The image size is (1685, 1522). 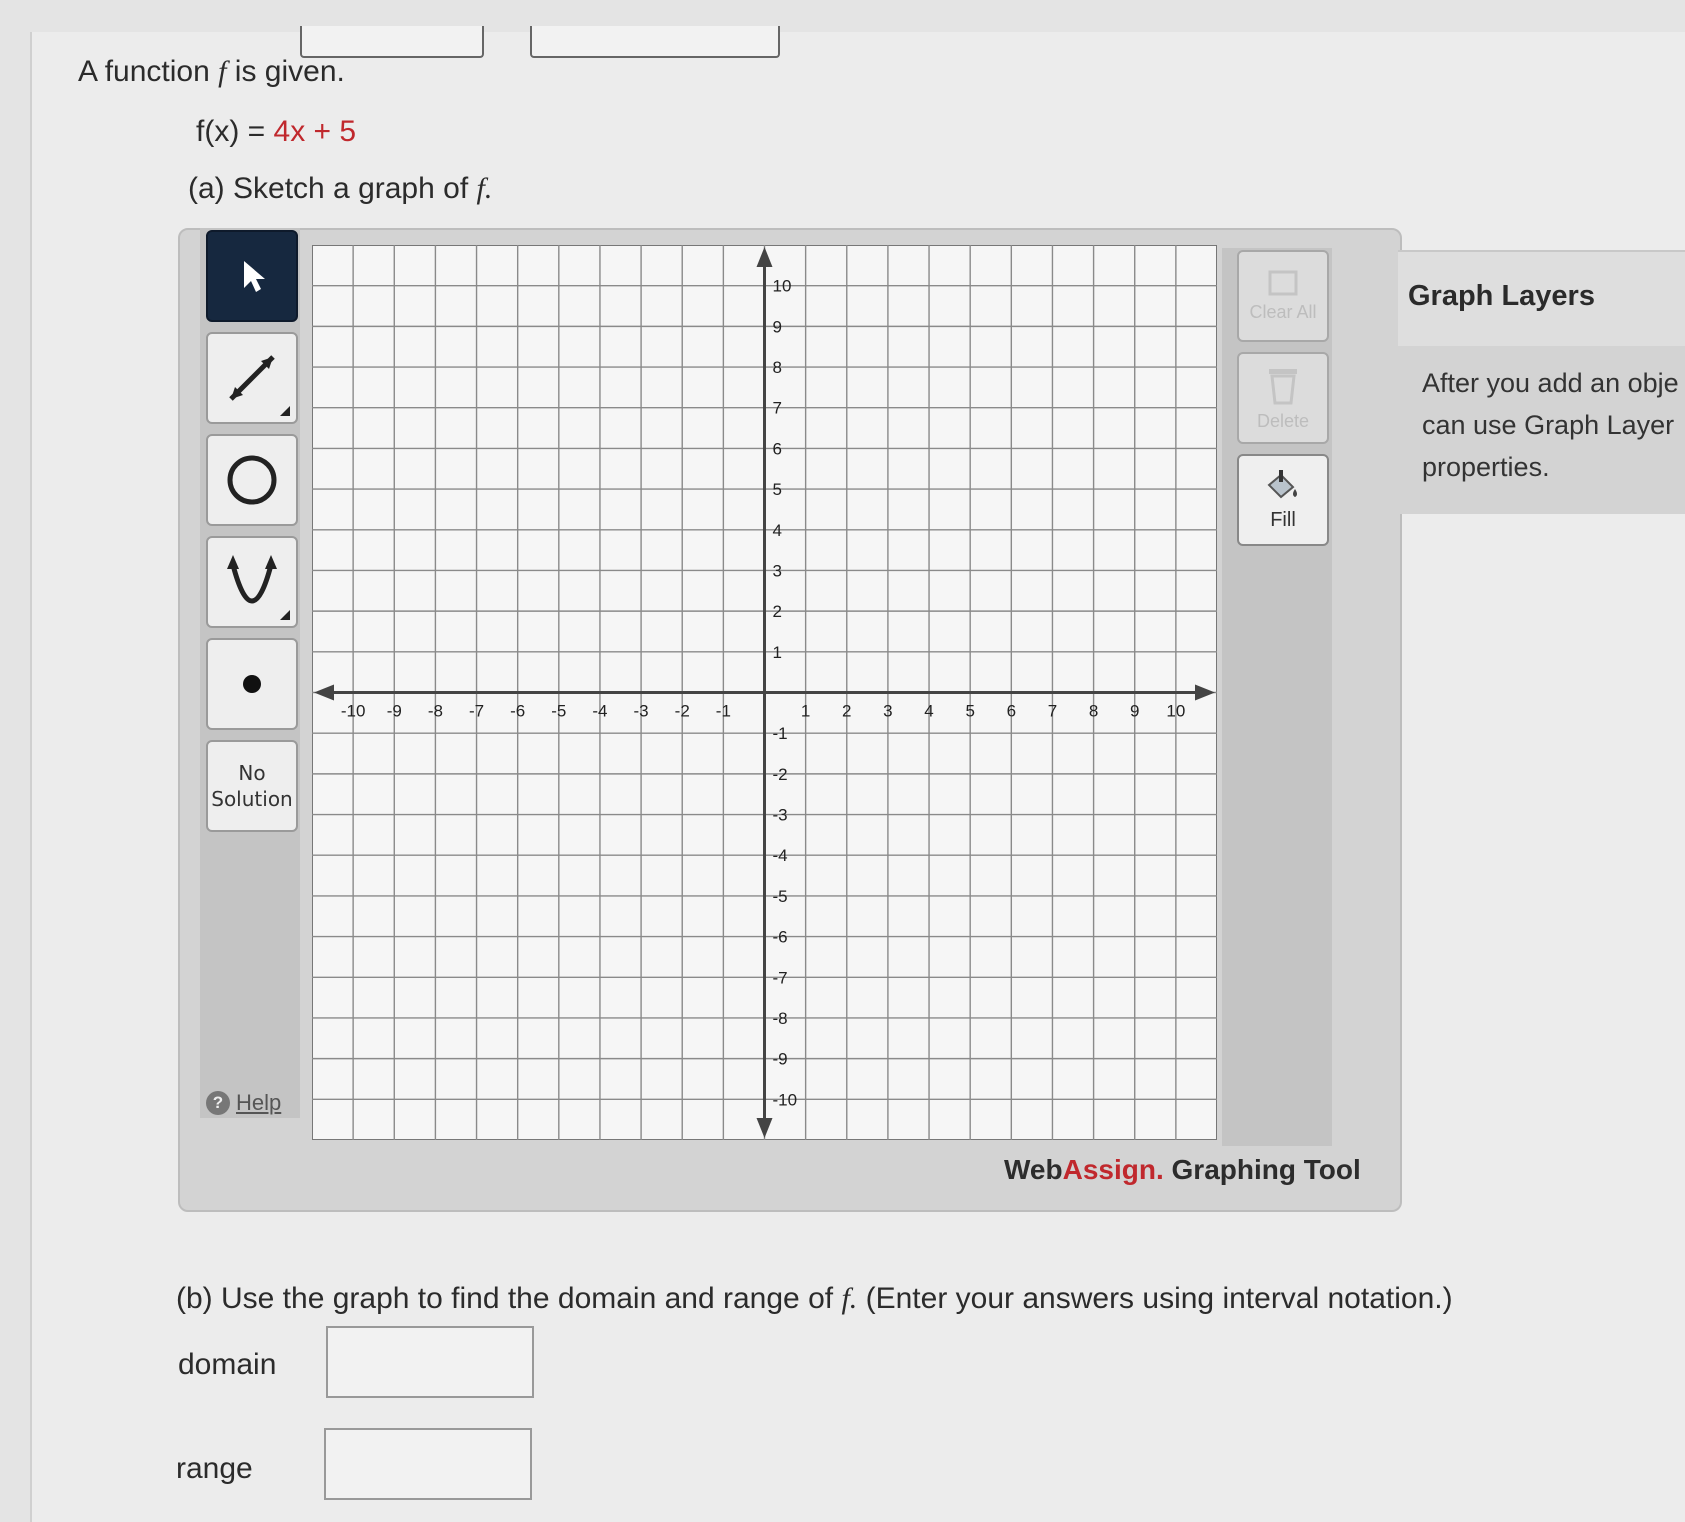 I want to click on no-solution-button: No Solution, so click(x=252, y=786).